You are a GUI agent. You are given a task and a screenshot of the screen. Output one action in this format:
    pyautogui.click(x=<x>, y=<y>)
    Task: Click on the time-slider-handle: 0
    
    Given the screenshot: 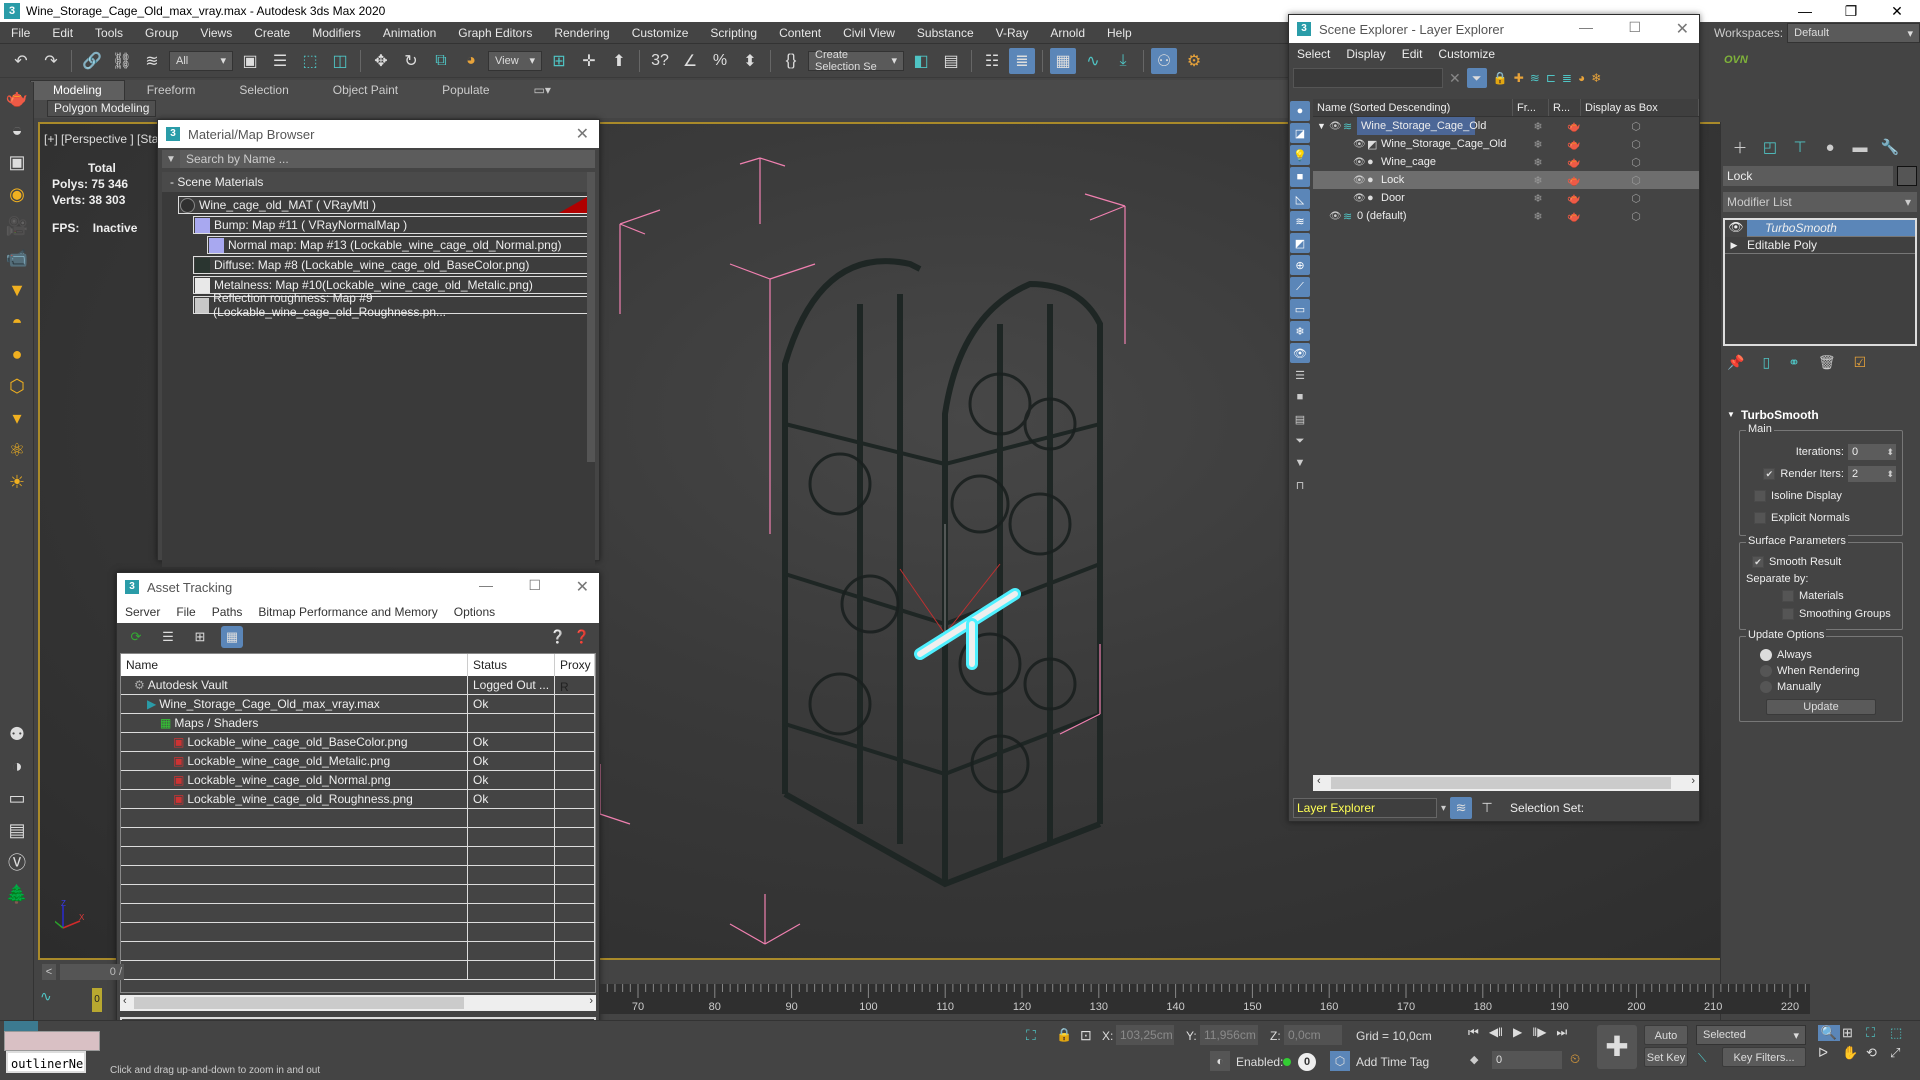 What is the action you would take?
    pyautogui.click(x=97, y=1000)
    